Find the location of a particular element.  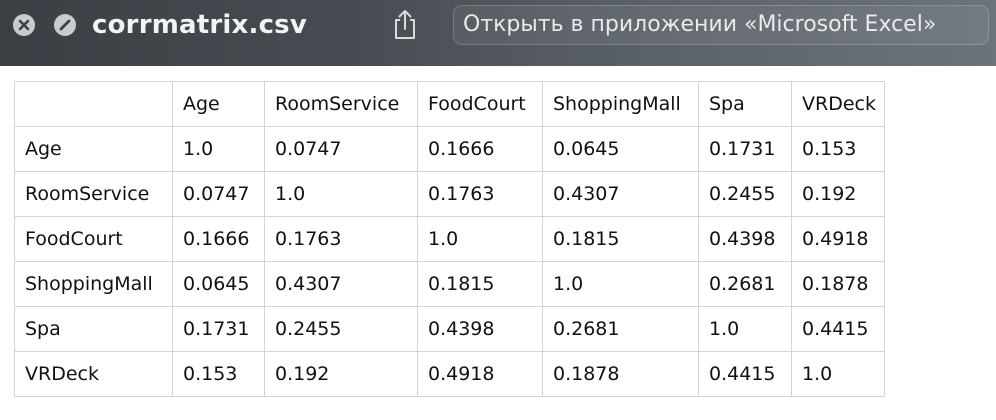

header-cell is located at coordinates (93, 104).